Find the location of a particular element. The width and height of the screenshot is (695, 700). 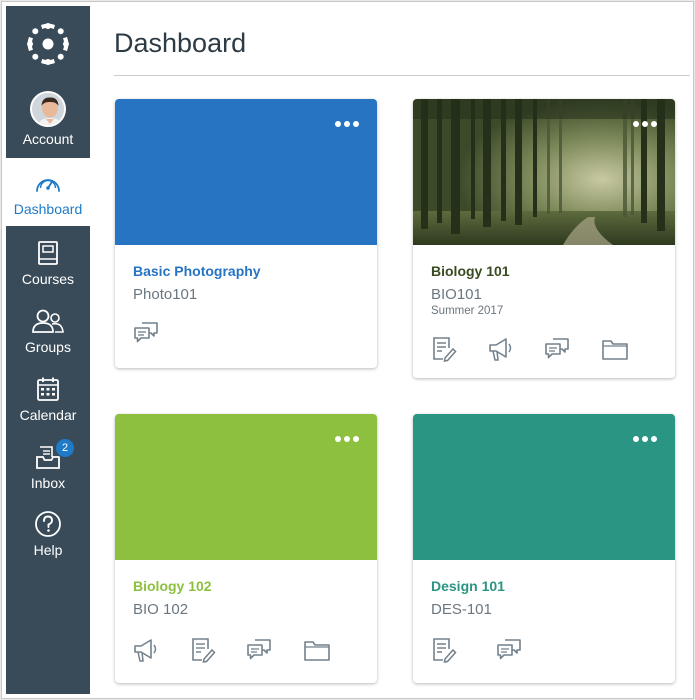

course-code: BIO101 is located at coordinates (456, 294).